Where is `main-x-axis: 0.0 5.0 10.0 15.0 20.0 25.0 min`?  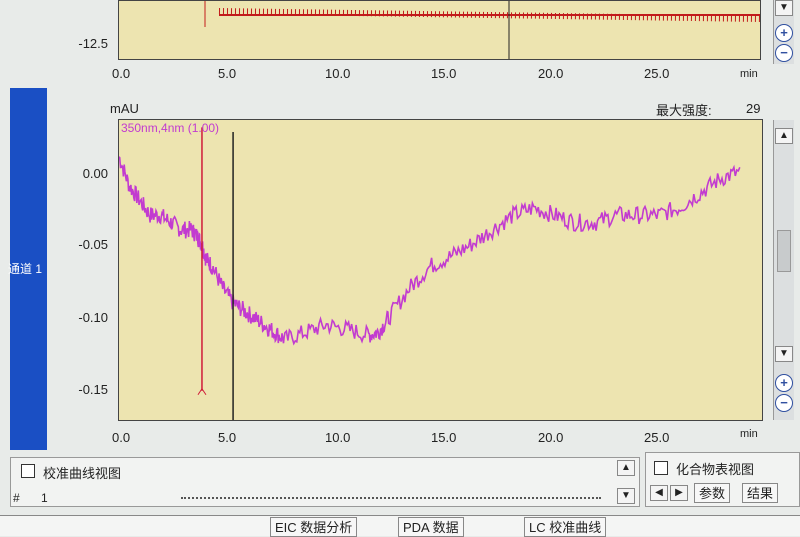 main-x-axis: 0.0 5.0 10.0 15.0 20.0 25.0 min is located at coordinates (445, 438).